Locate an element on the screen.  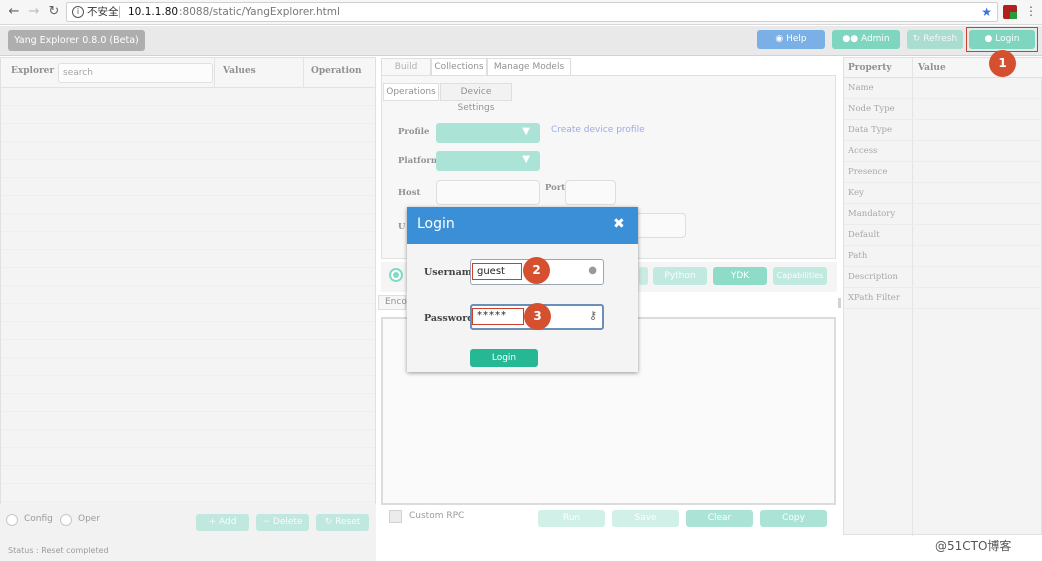
bookmark-star-icon: ★ is located at coordinates (986, 12).